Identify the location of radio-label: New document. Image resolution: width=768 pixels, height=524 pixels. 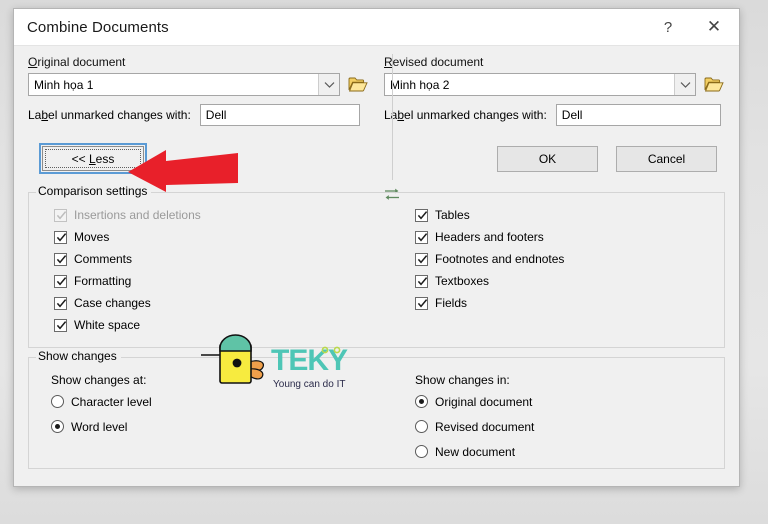
(475, 451).